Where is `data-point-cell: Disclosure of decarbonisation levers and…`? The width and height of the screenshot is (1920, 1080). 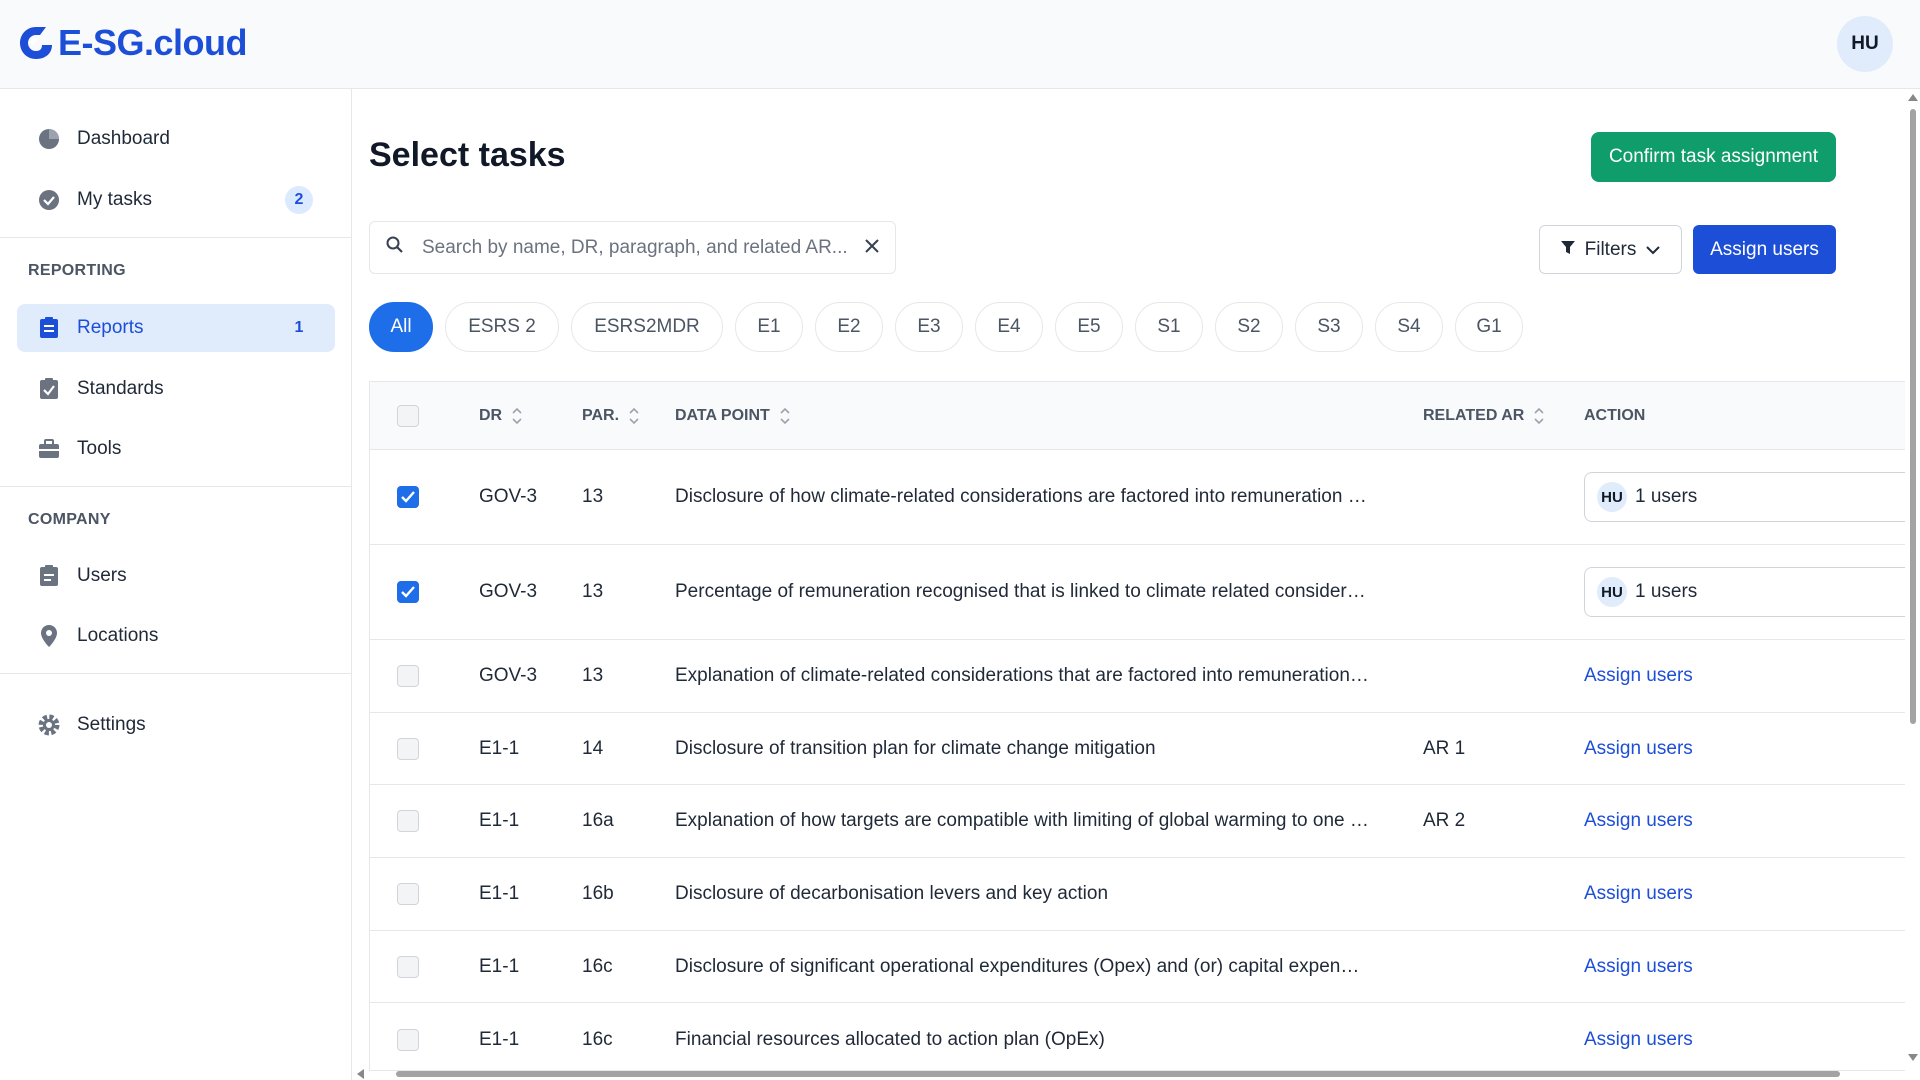 data-point-cell: Disclosure of decarbonisation levers and… is located at coordinates (892, 893).